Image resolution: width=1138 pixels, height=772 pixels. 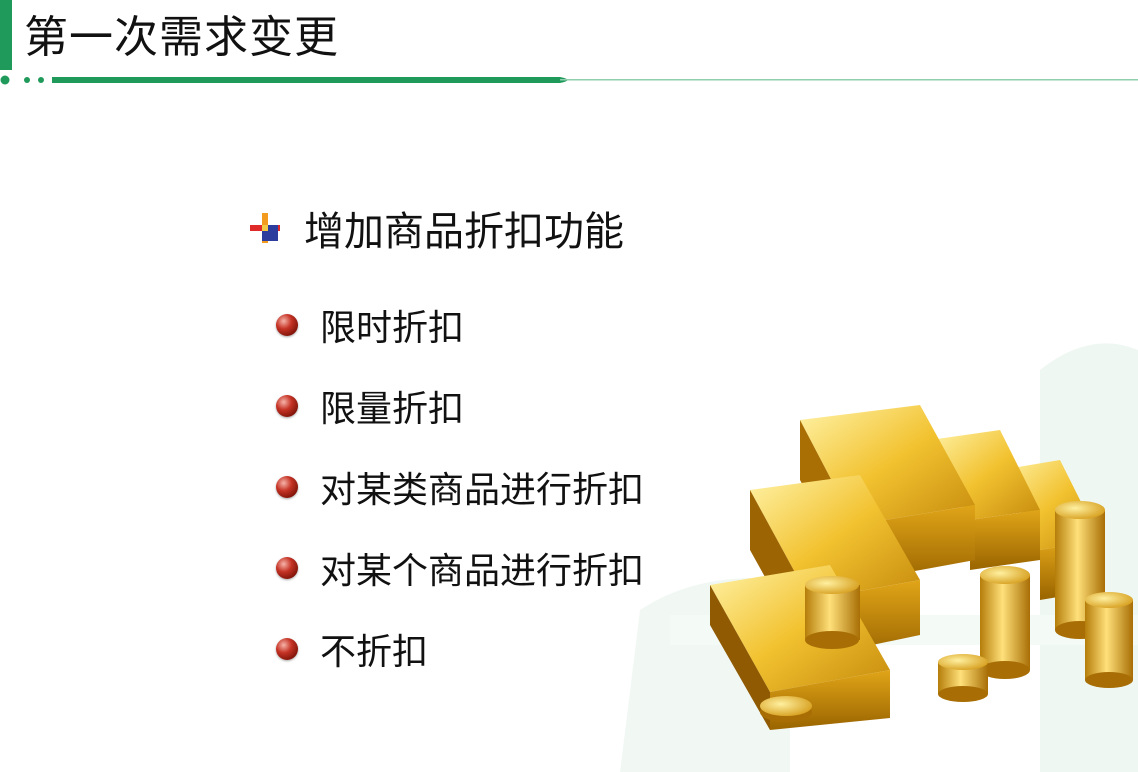 I want to click on sub-point-text: 对某类商品进行折扣, so click(x=482, y=490).